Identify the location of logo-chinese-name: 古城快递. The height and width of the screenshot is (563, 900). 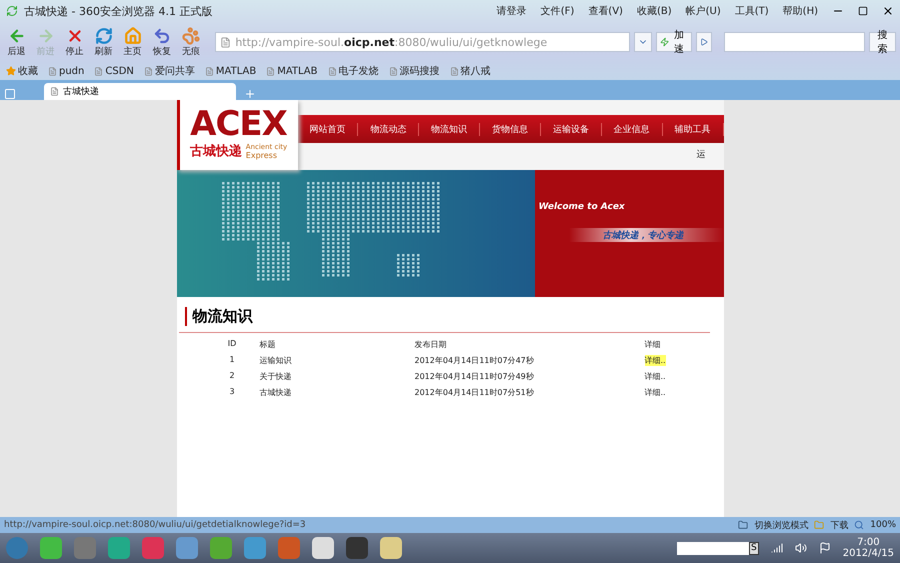
(216, 151).